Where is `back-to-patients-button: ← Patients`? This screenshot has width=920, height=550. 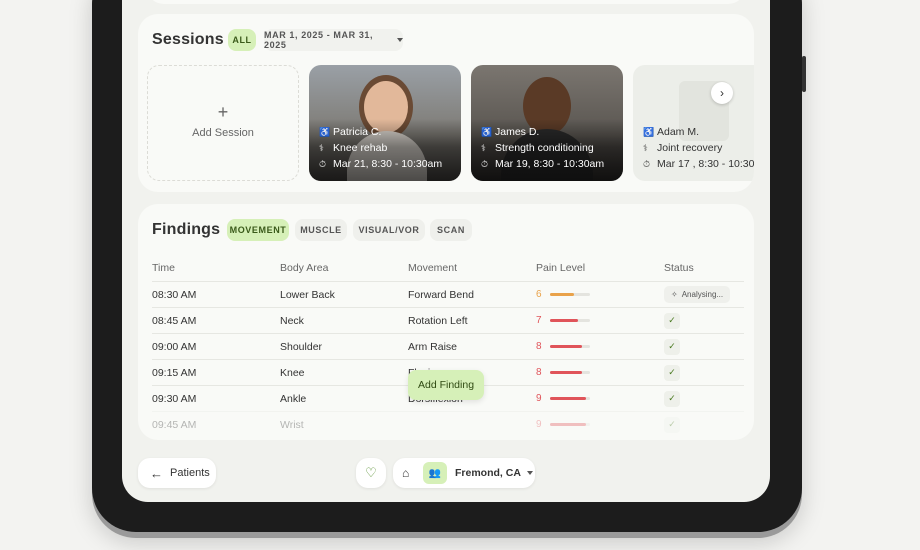
back-to-patients-button: ← Patients is located at coordinates (177, 473).